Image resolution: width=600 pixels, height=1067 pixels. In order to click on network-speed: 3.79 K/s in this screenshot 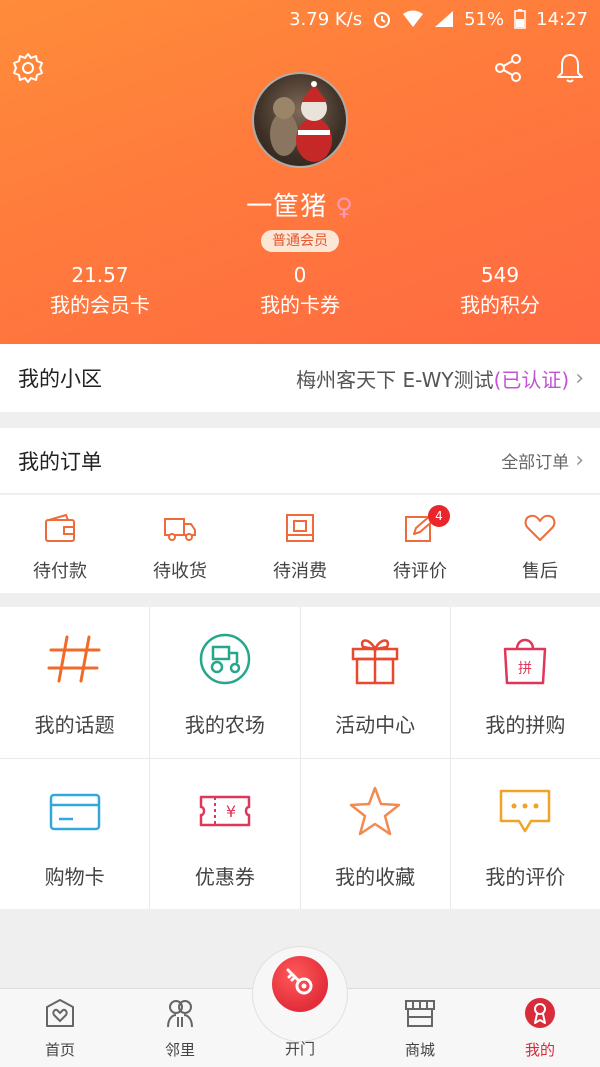, I will do `click(326, 19)`.